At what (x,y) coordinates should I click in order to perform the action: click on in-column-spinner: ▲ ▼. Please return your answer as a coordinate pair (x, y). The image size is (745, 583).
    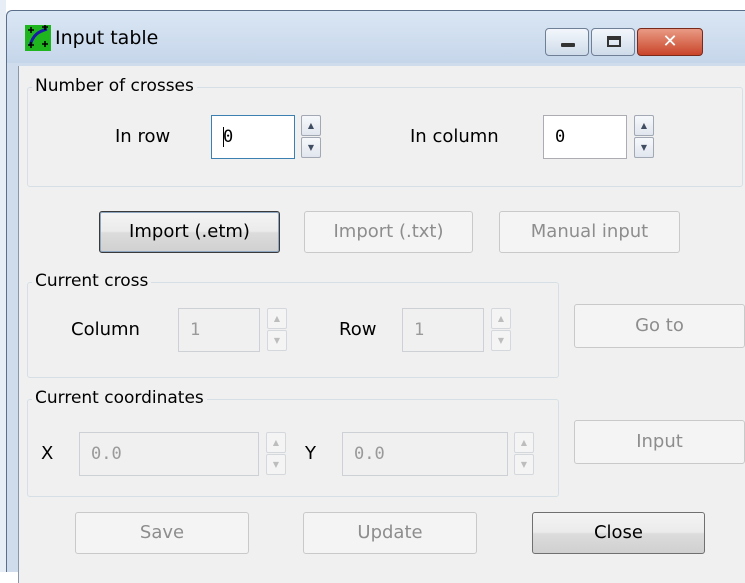
    Looking at the image, I should click on (644, 137).